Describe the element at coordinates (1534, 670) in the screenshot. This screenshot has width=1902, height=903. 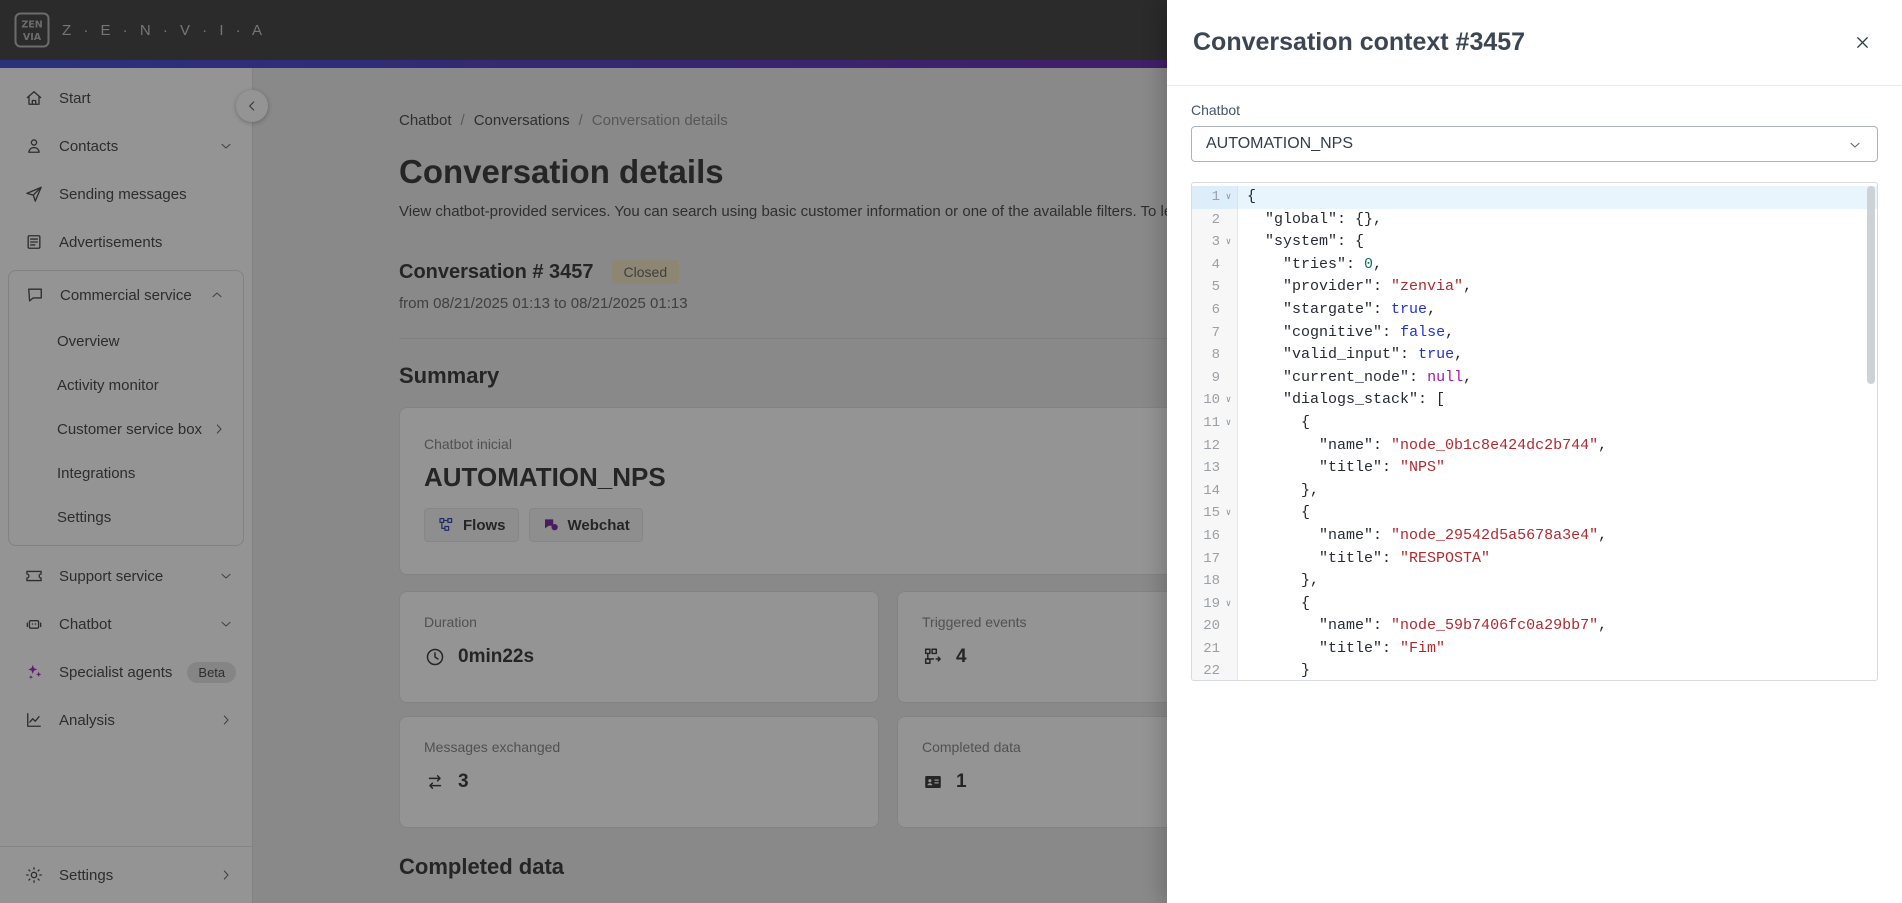
I see `code-line: 22 }` at that location.